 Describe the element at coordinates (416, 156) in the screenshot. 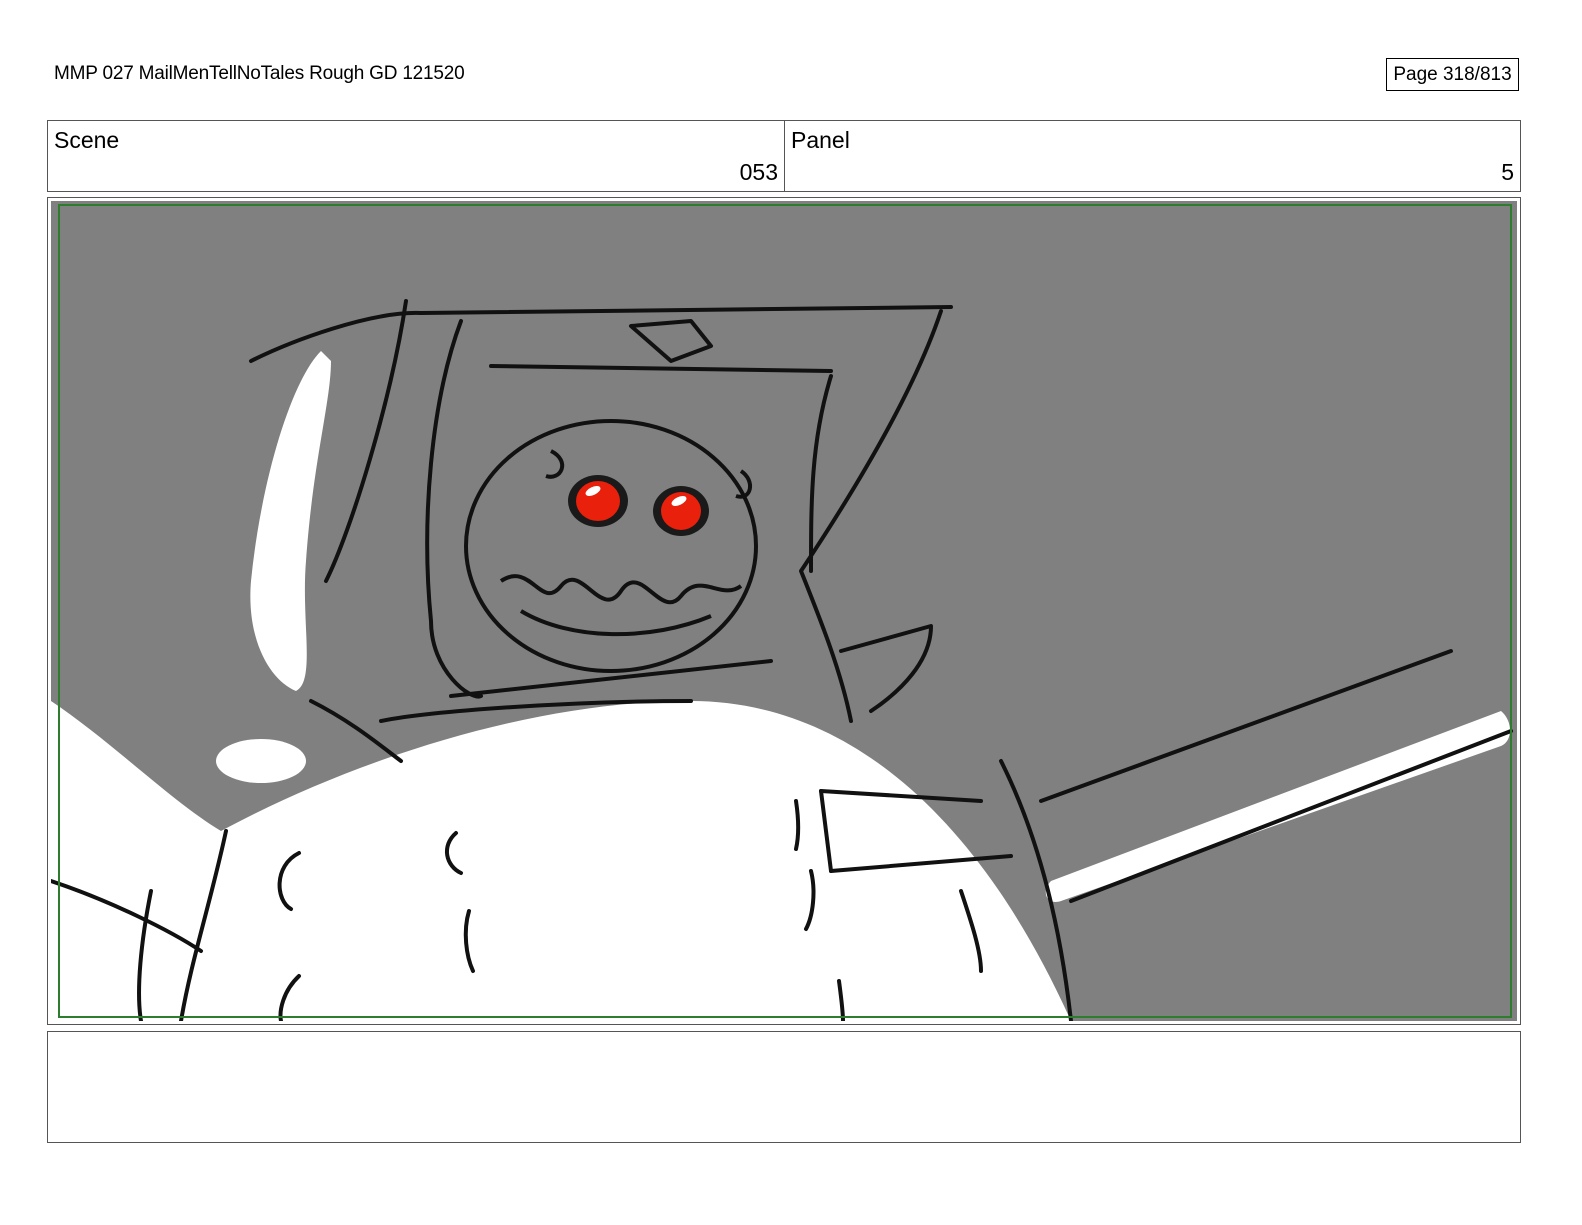

I see `scene-cell: Scene 053` at that location.